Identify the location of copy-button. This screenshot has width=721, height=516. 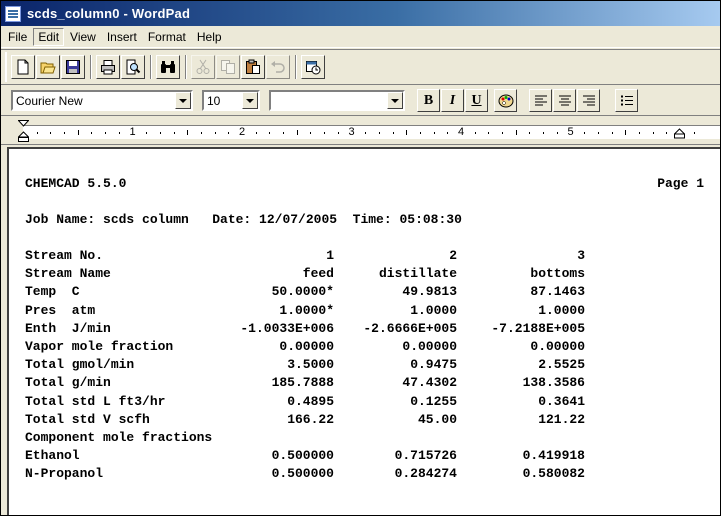
(228, 67).